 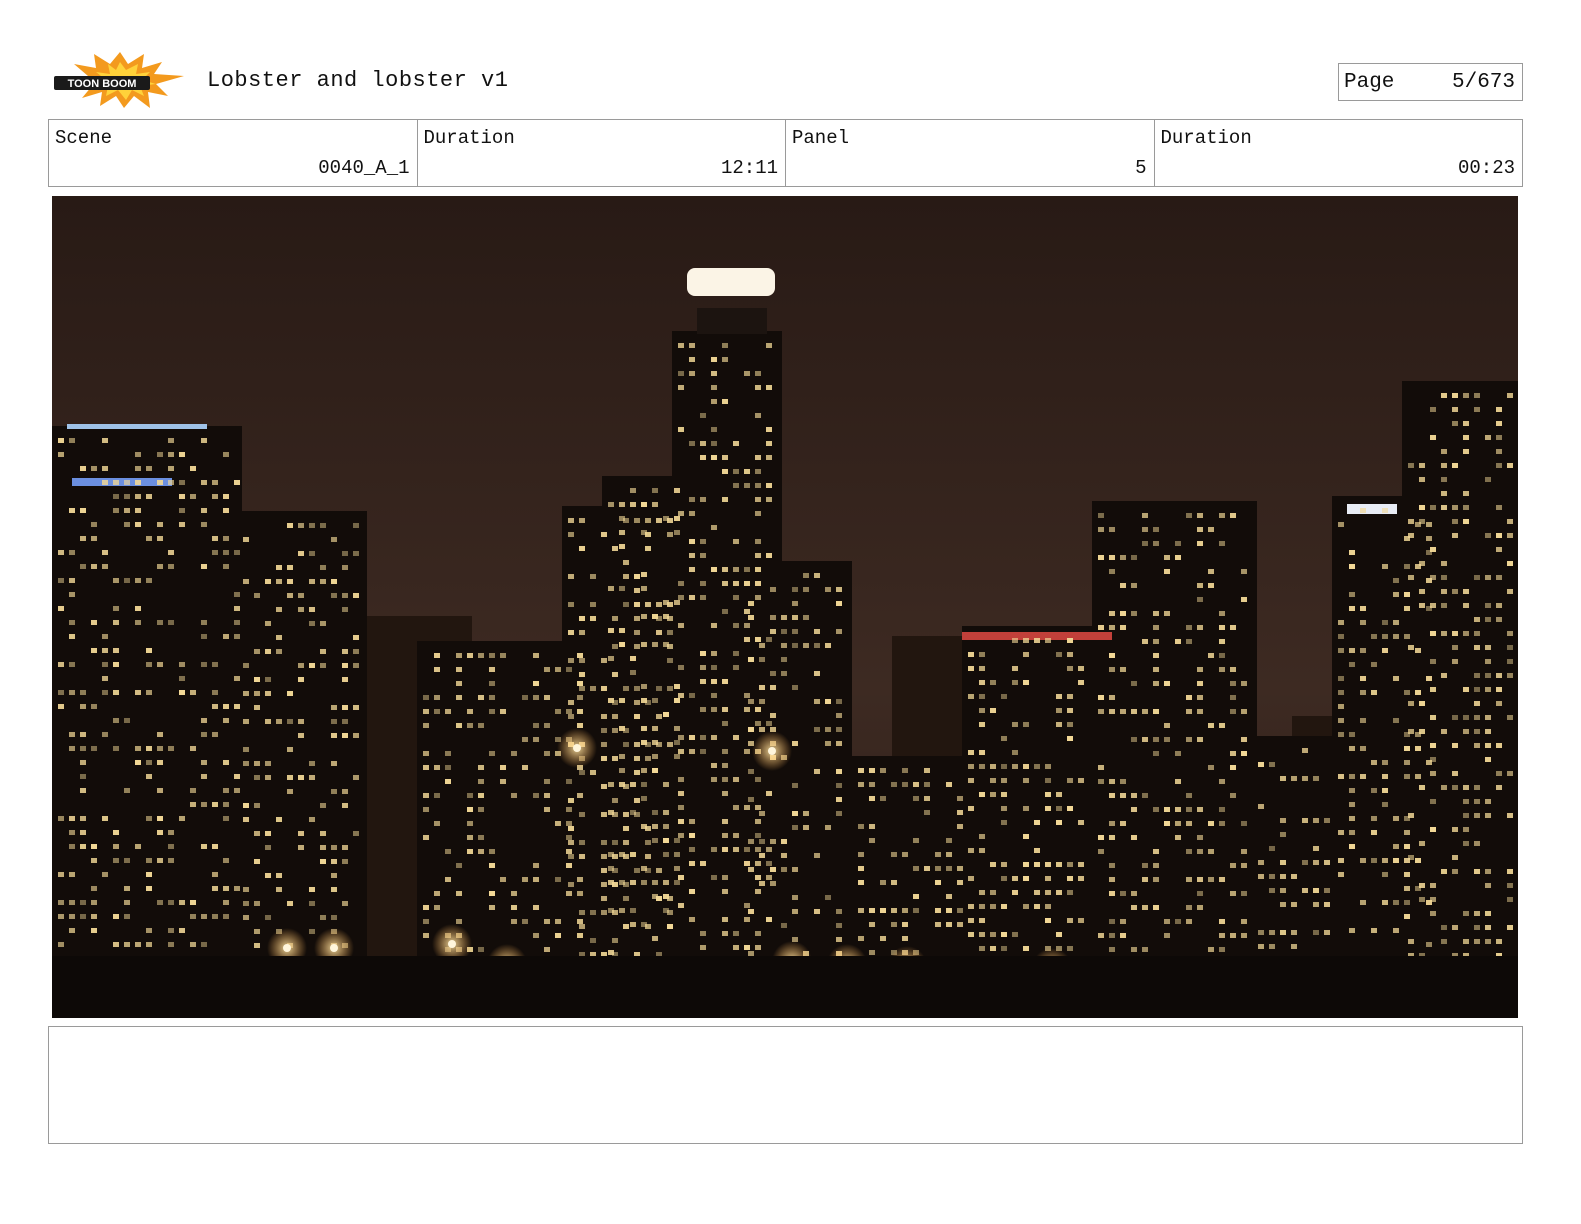 What do you see at coordinates (233, 153) in the screenshot?
I see `scene-cell: Scene 0040_A_1` at bounding box center [233, 153].